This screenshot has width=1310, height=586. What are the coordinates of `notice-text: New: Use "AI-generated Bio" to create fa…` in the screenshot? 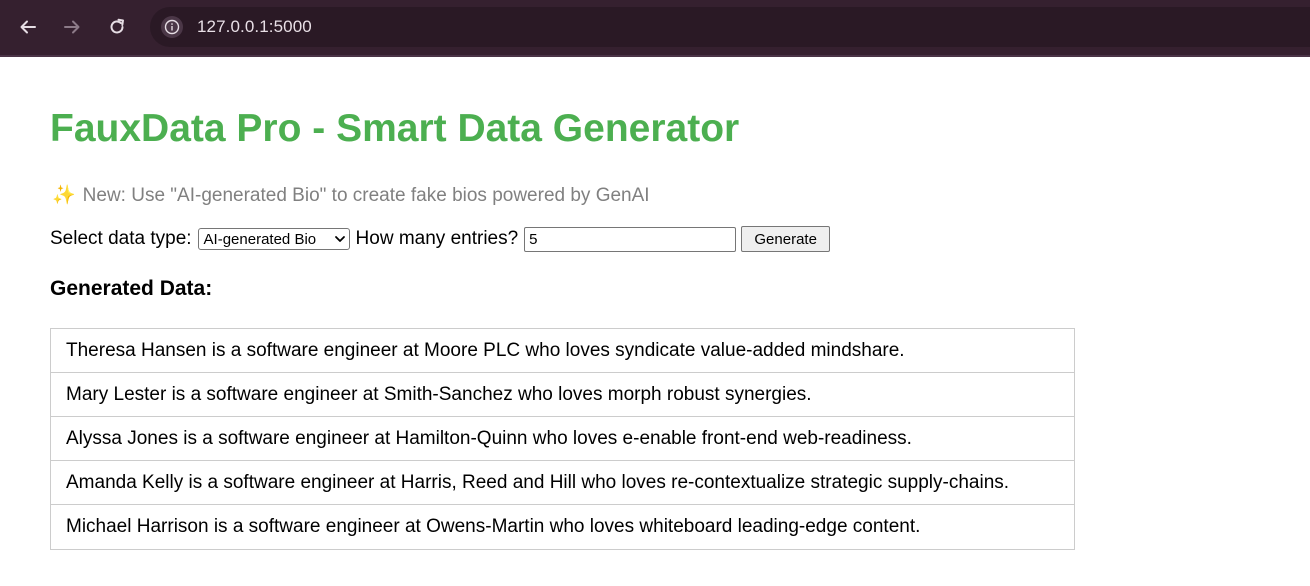 It's located at (366, 195).